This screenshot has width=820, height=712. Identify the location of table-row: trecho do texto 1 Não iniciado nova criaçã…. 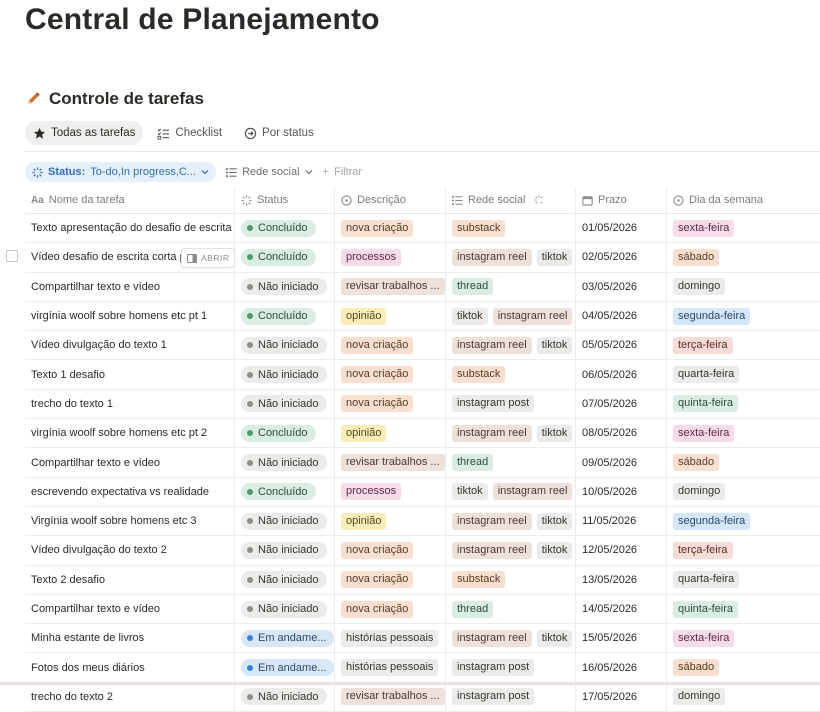
(422, 404).